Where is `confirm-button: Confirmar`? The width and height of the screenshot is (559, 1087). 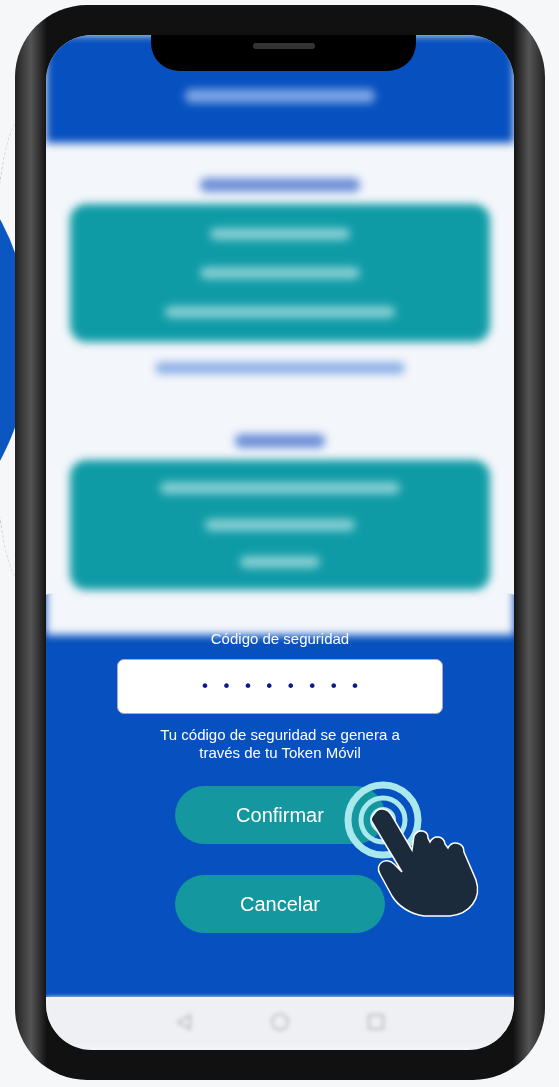 confirm-button: Confirmar is located at coordinates (280, 815).